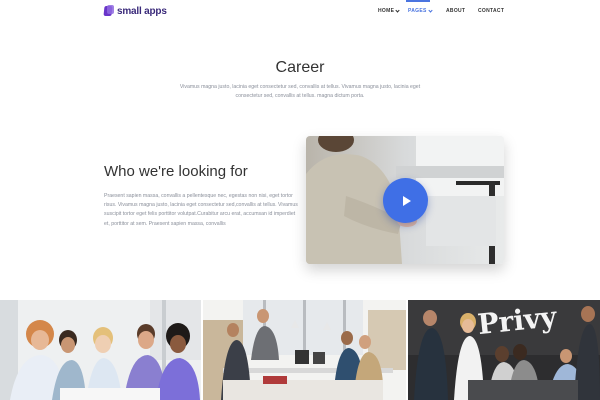 The height and width of the screenshot is (400, 600). What do you see at coordinates (142, 11) in the screenshot?
I see `brand-name: small apps` at bounding box center [142, 11].